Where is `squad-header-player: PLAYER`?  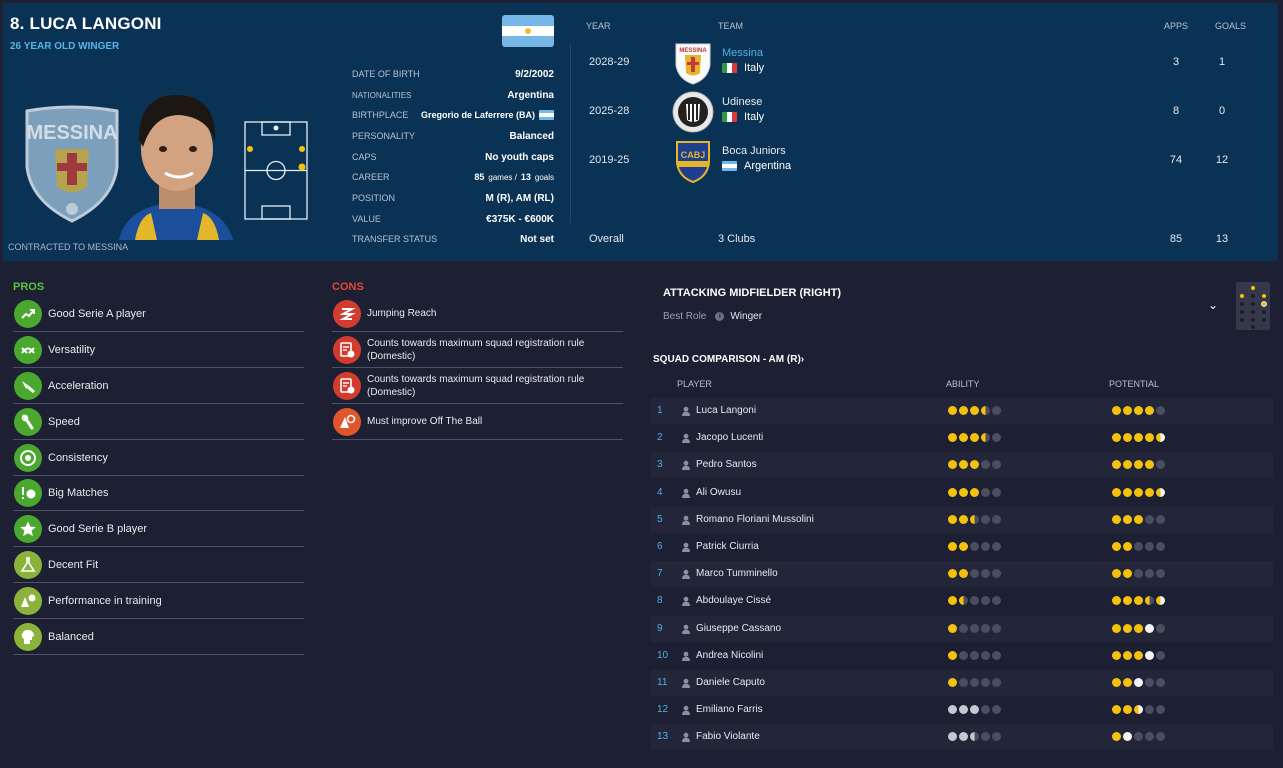
squad-header-player: PLAYER is located at coordinates (694, 384).